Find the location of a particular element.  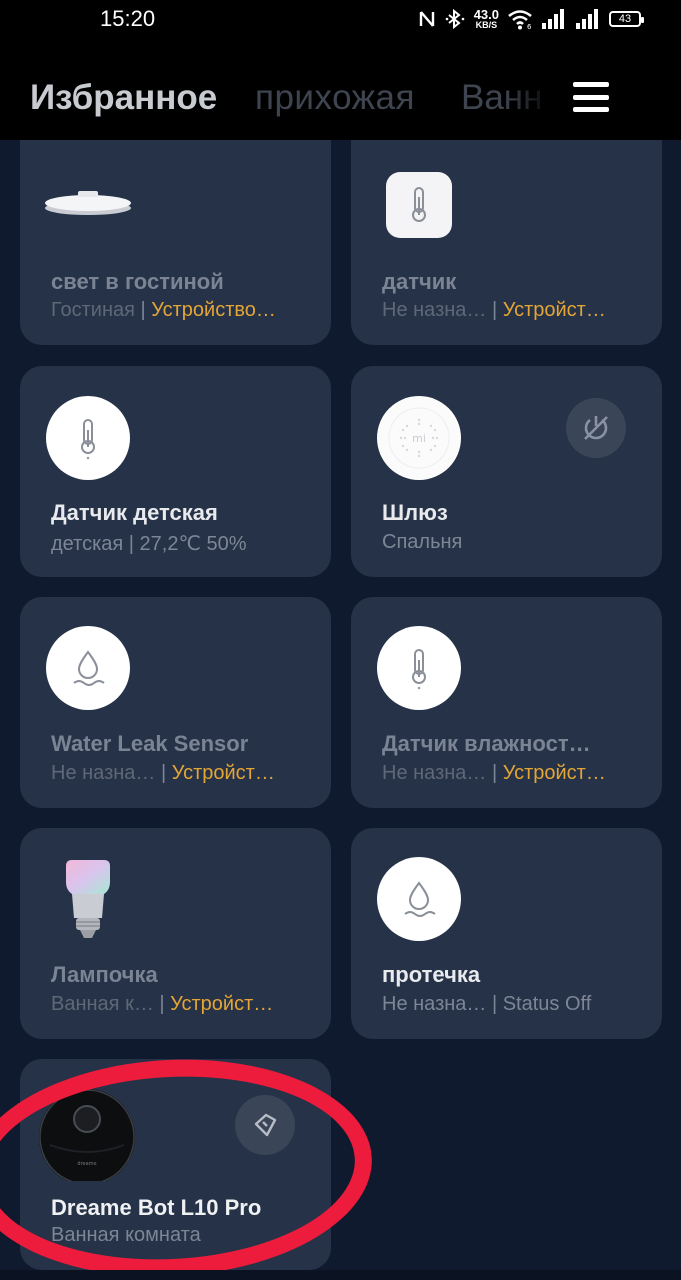

device-card: dreame Dreame Bot L10 Pro Ванная комната is located at coordinates (175, 1164).